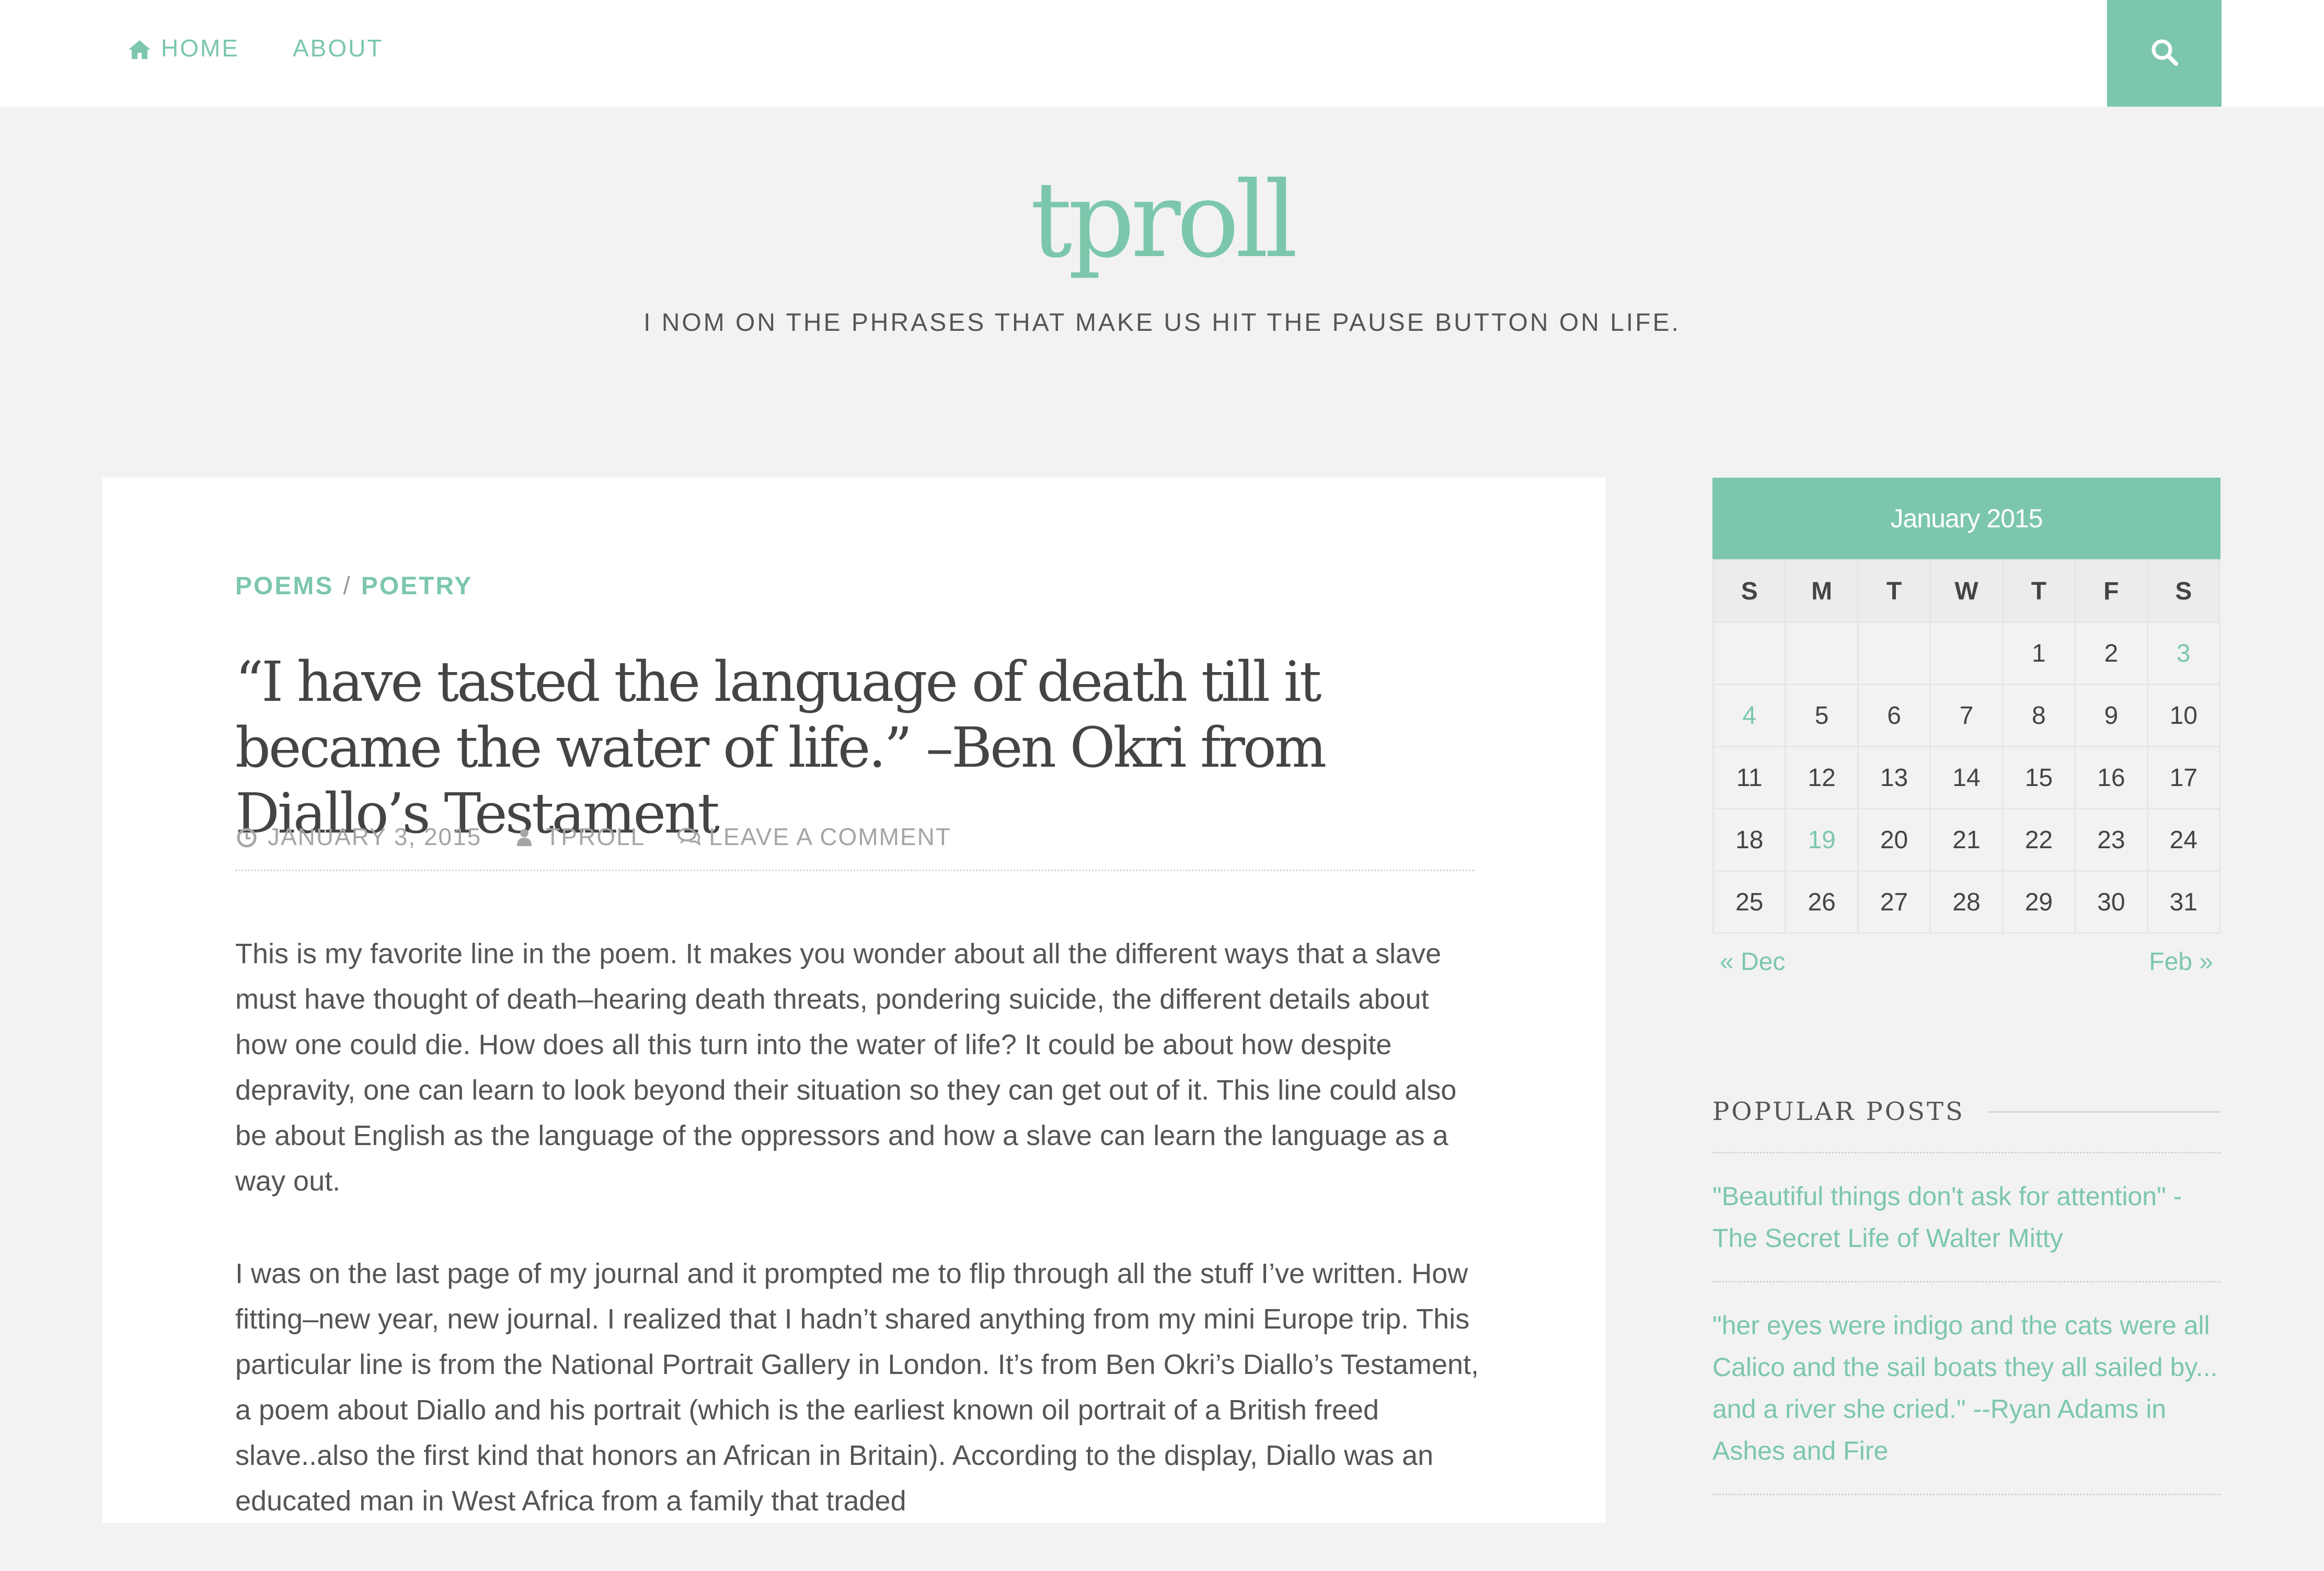  I want to click on calendar-next-link: Feb », so click(2181, 962).